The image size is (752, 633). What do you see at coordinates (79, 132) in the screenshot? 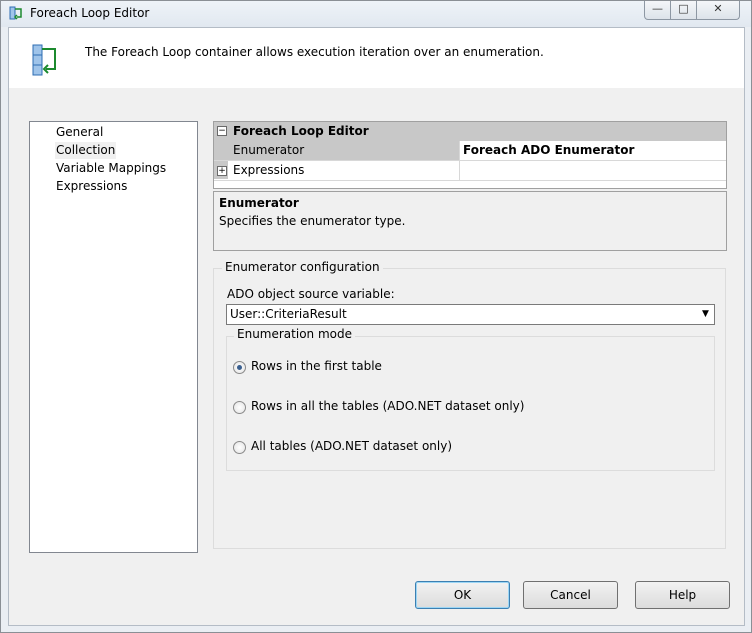
I see `nav-item-general: General` at bounding box center [79, 132].